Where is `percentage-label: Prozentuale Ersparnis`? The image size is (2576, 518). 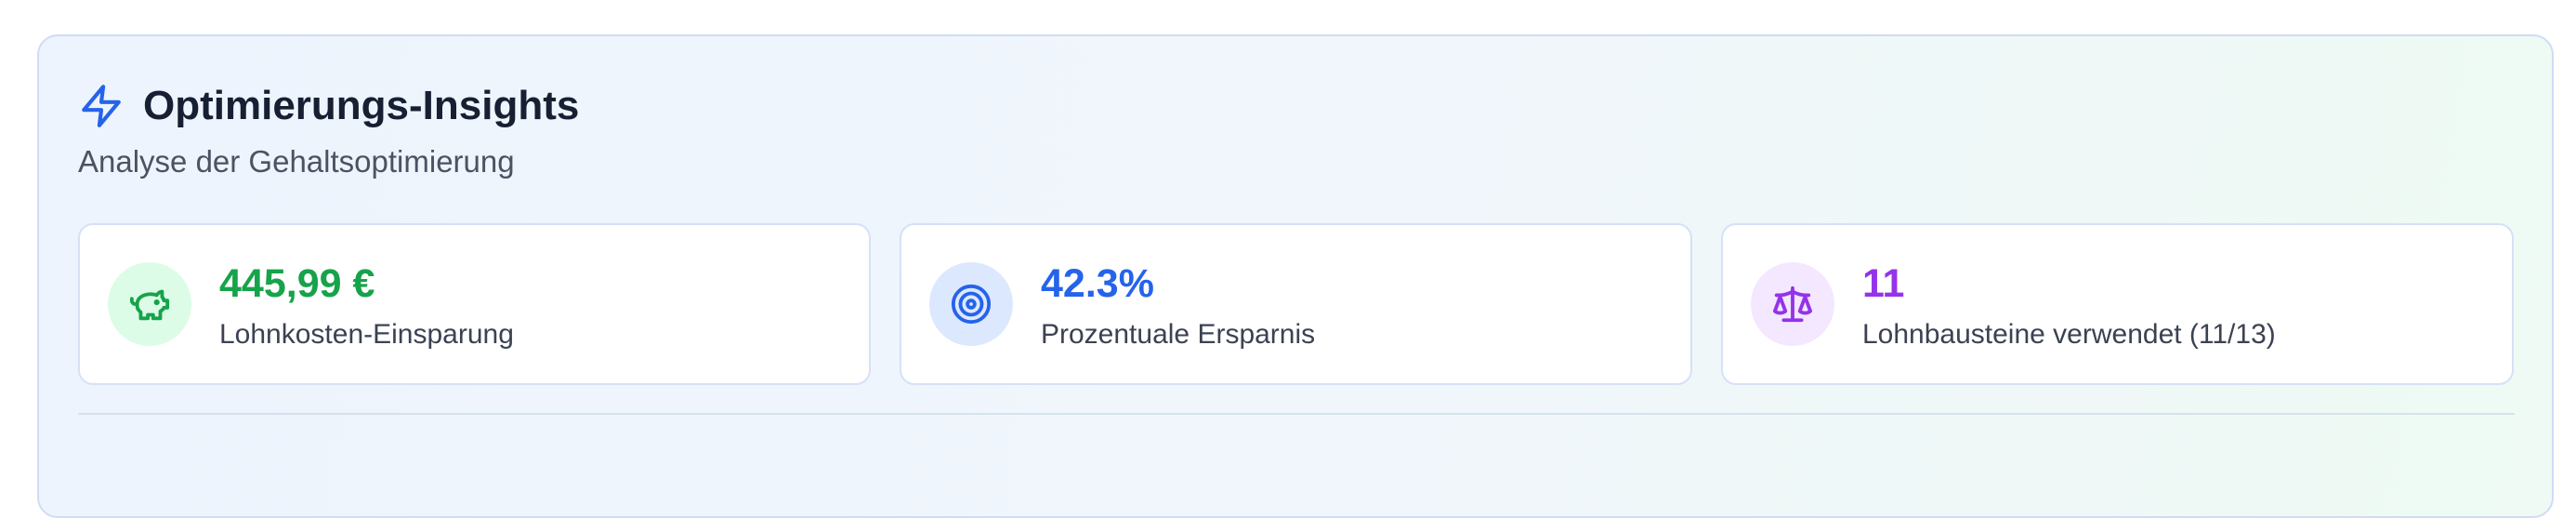
percentage-label: Prozentuale Ersparnis is located at coordinates (1178, 334).